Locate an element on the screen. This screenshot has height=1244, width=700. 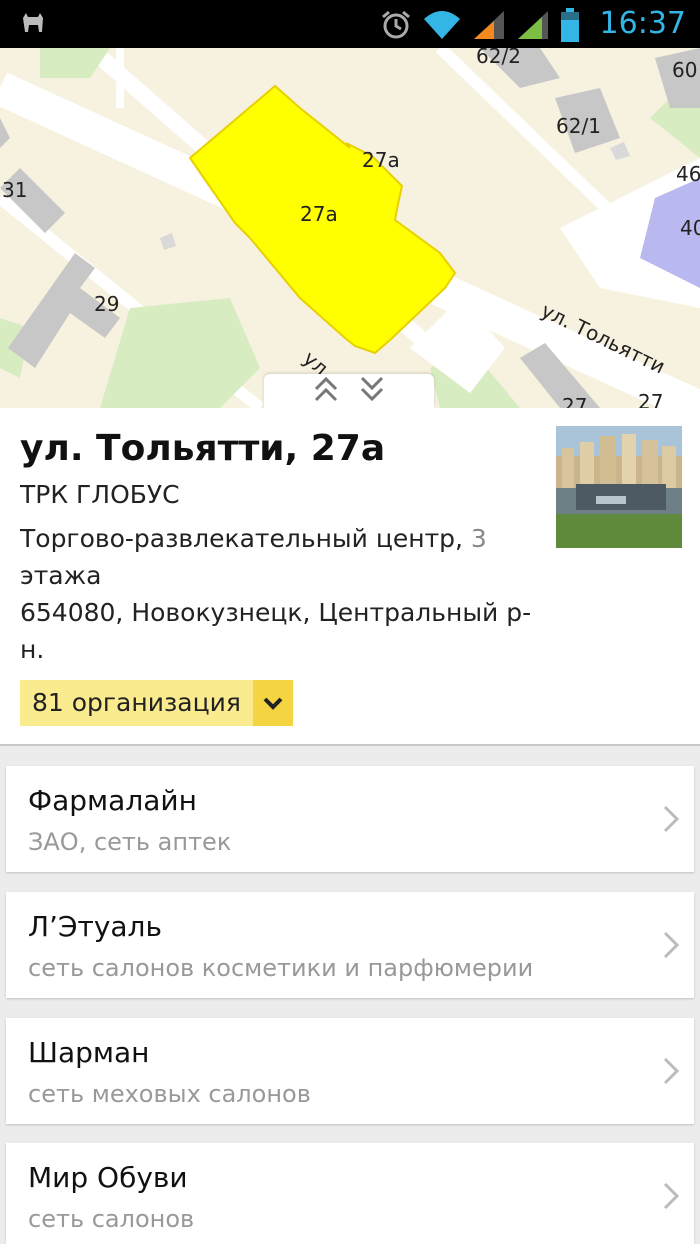
status-bar: 16:37 is located at coordinates (350, 24).